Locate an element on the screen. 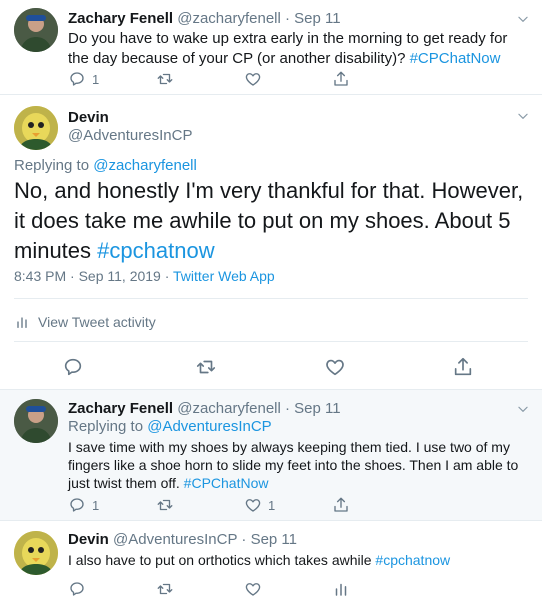 The width and height of the screenshot is (542, 603). like-count: 1 is located at coordinates (272, 505).